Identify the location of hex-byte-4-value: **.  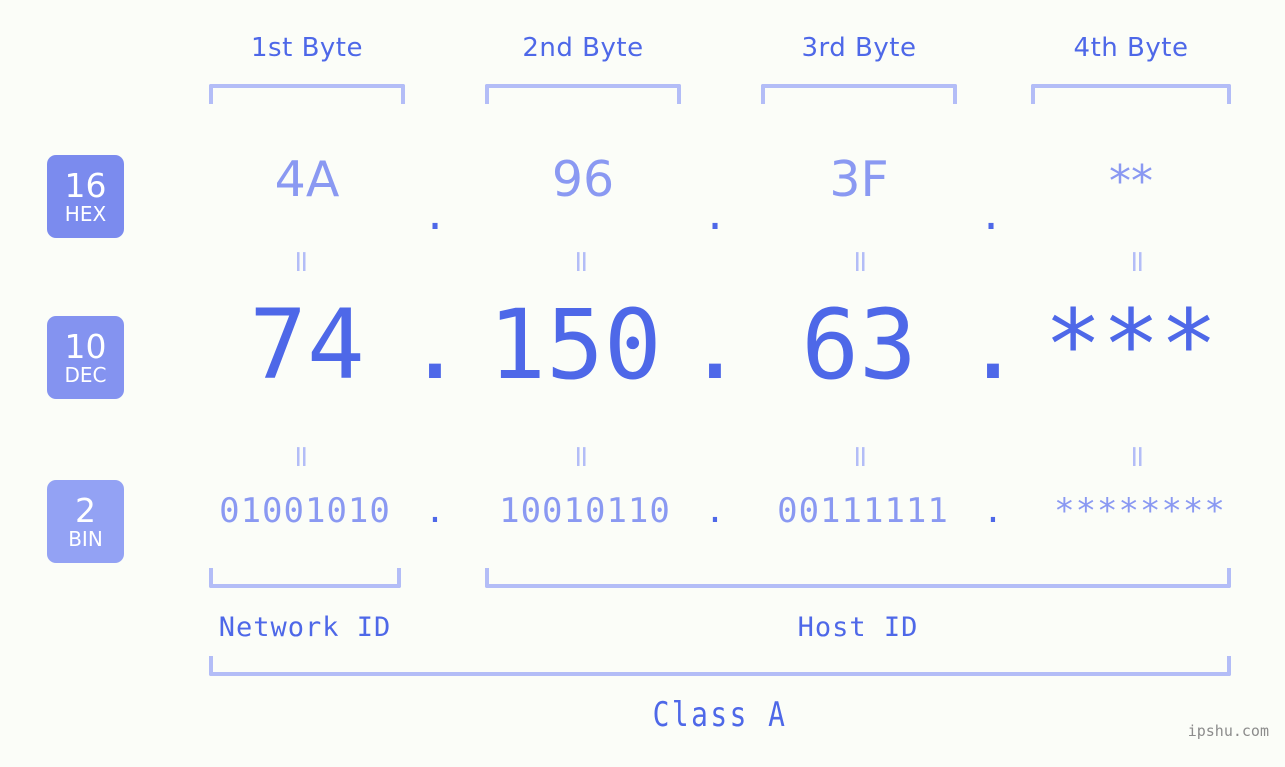
(1131, 181).